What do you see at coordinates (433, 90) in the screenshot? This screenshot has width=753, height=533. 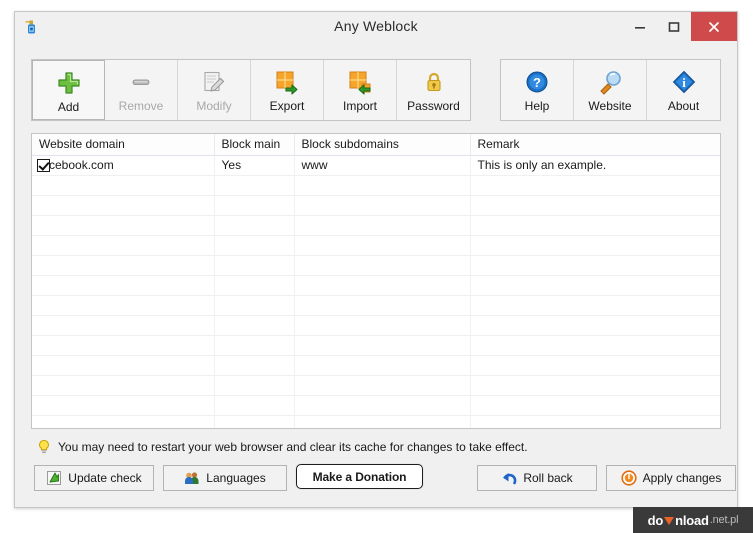 I see `toolbar-button-password: Password` at bounding box center [433, 90].